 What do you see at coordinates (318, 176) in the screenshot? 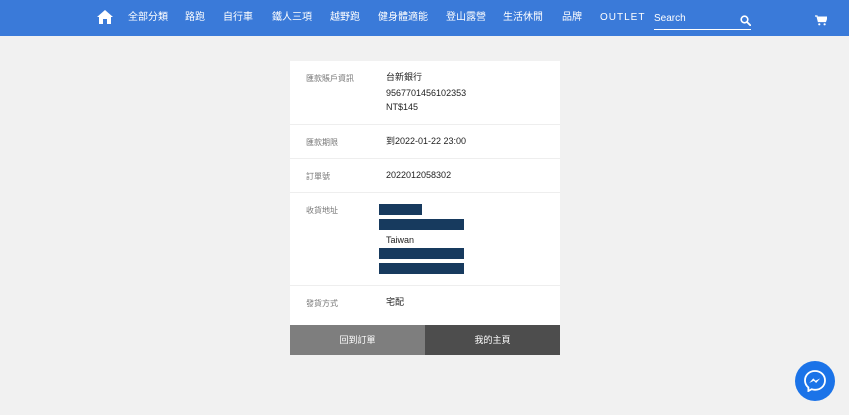
I see `order-number-label: 訂單號` at bounding box center [318, 176].